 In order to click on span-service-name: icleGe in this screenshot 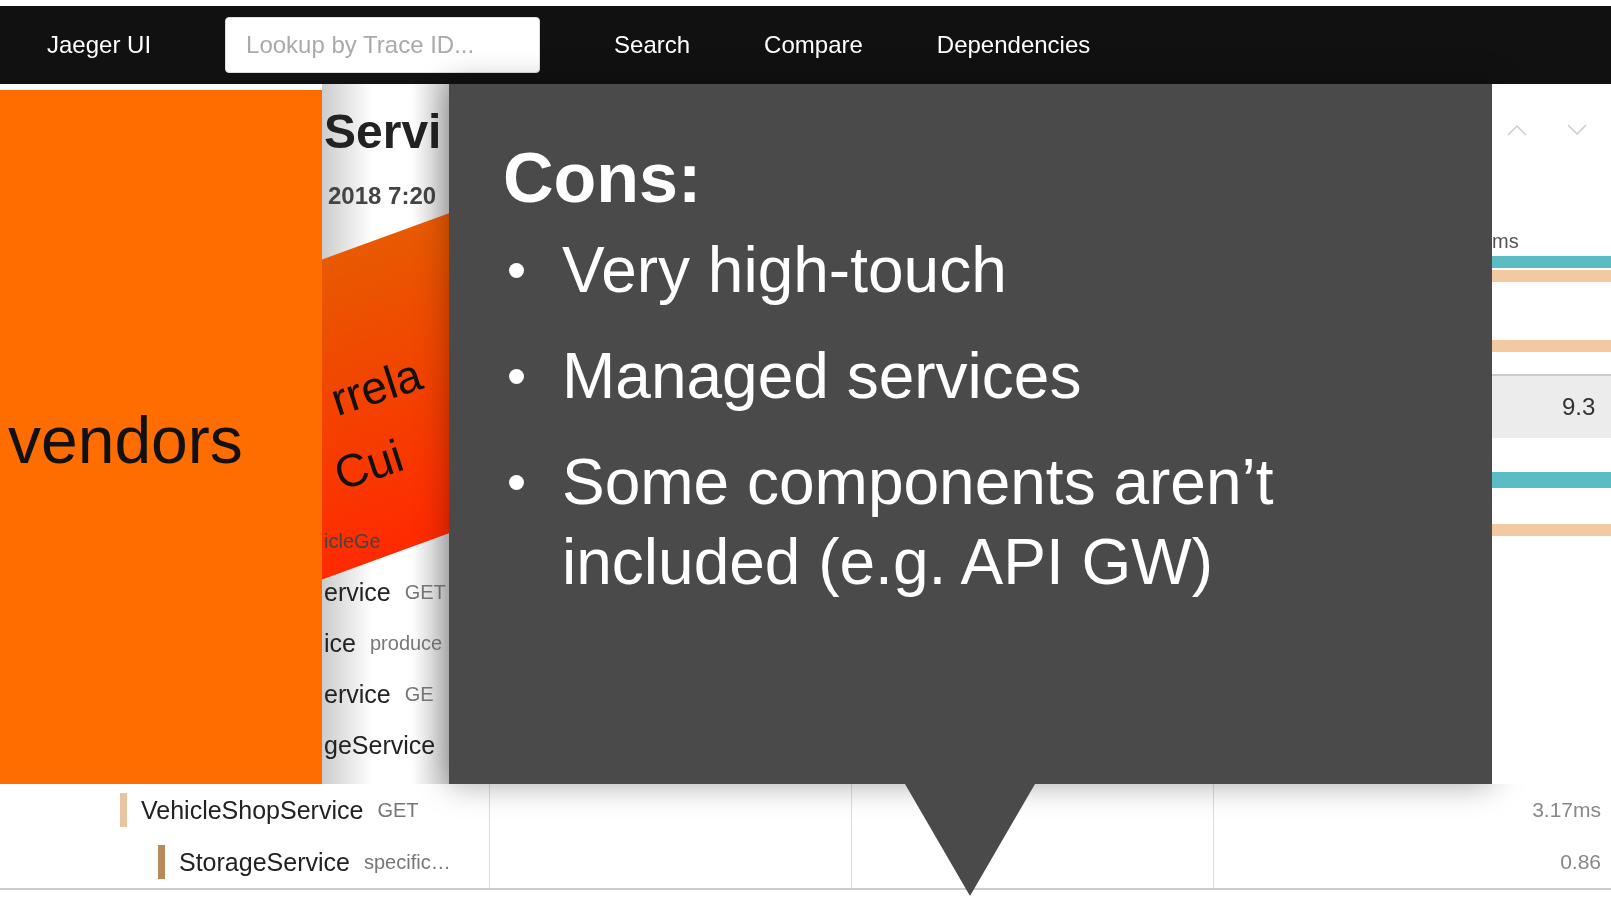, I will do `click(352, 541)`.